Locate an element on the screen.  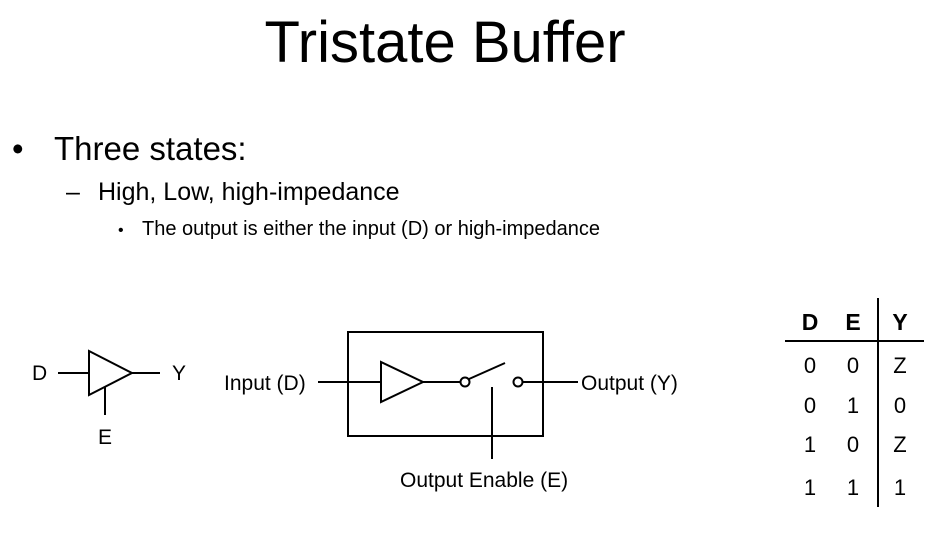
truth-table-header: E is located at coordinates (852, 322).